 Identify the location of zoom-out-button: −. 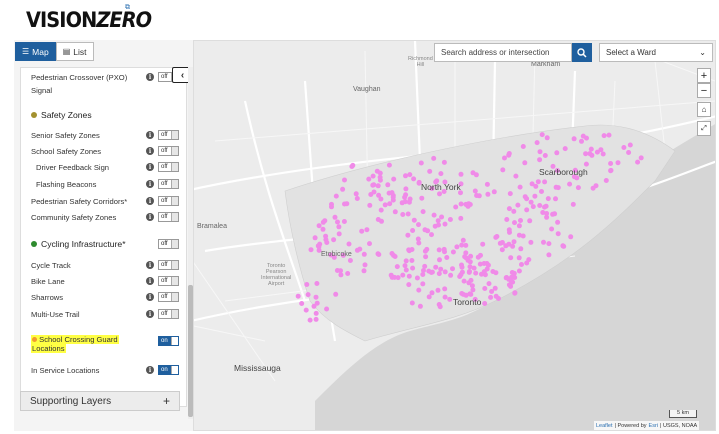
(704, 90).